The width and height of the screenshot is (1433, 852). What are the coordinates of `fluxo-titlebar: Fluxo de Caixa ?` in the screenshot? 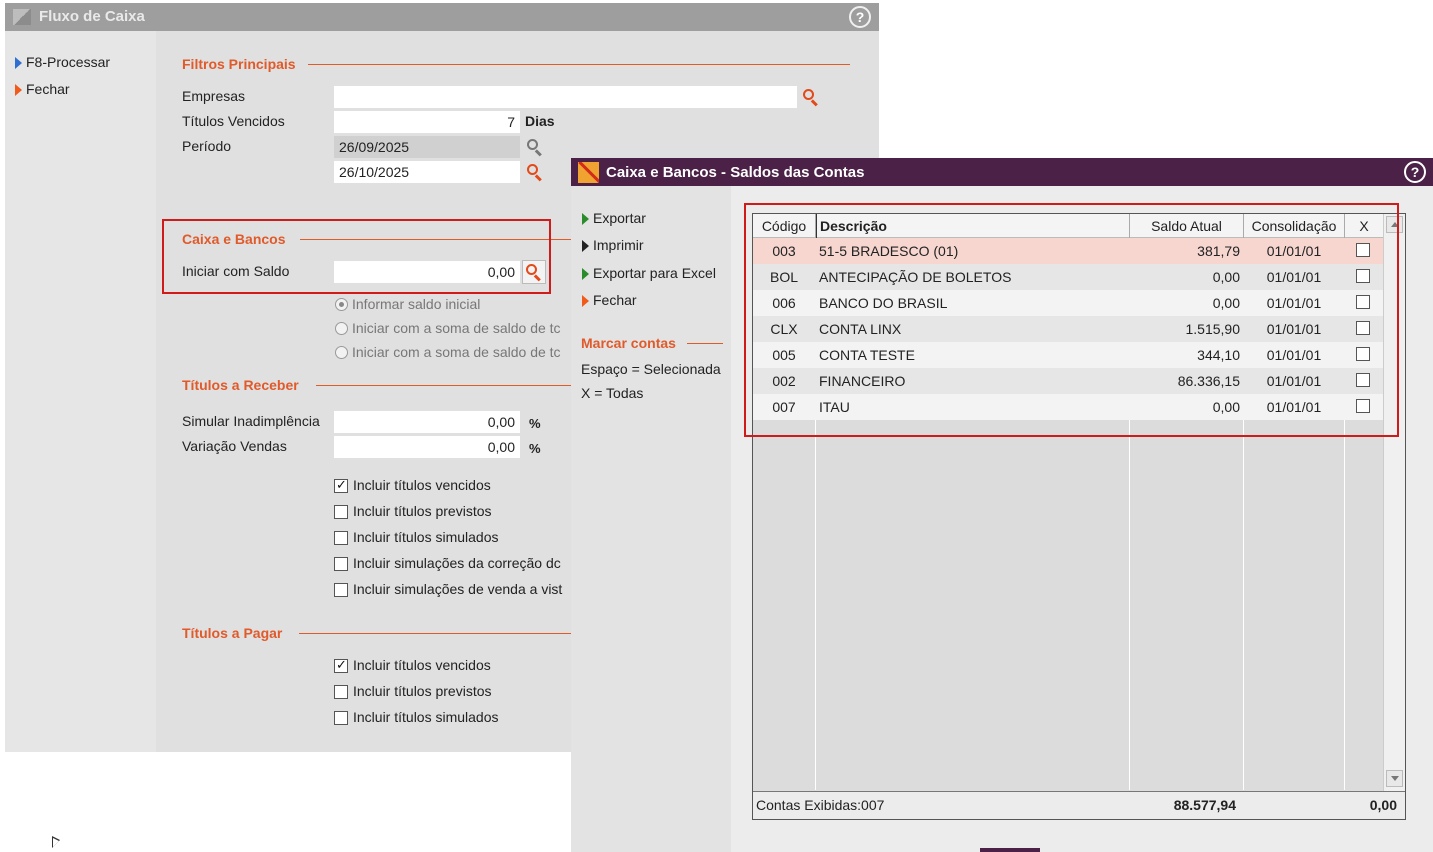 It's located at (442, 17).